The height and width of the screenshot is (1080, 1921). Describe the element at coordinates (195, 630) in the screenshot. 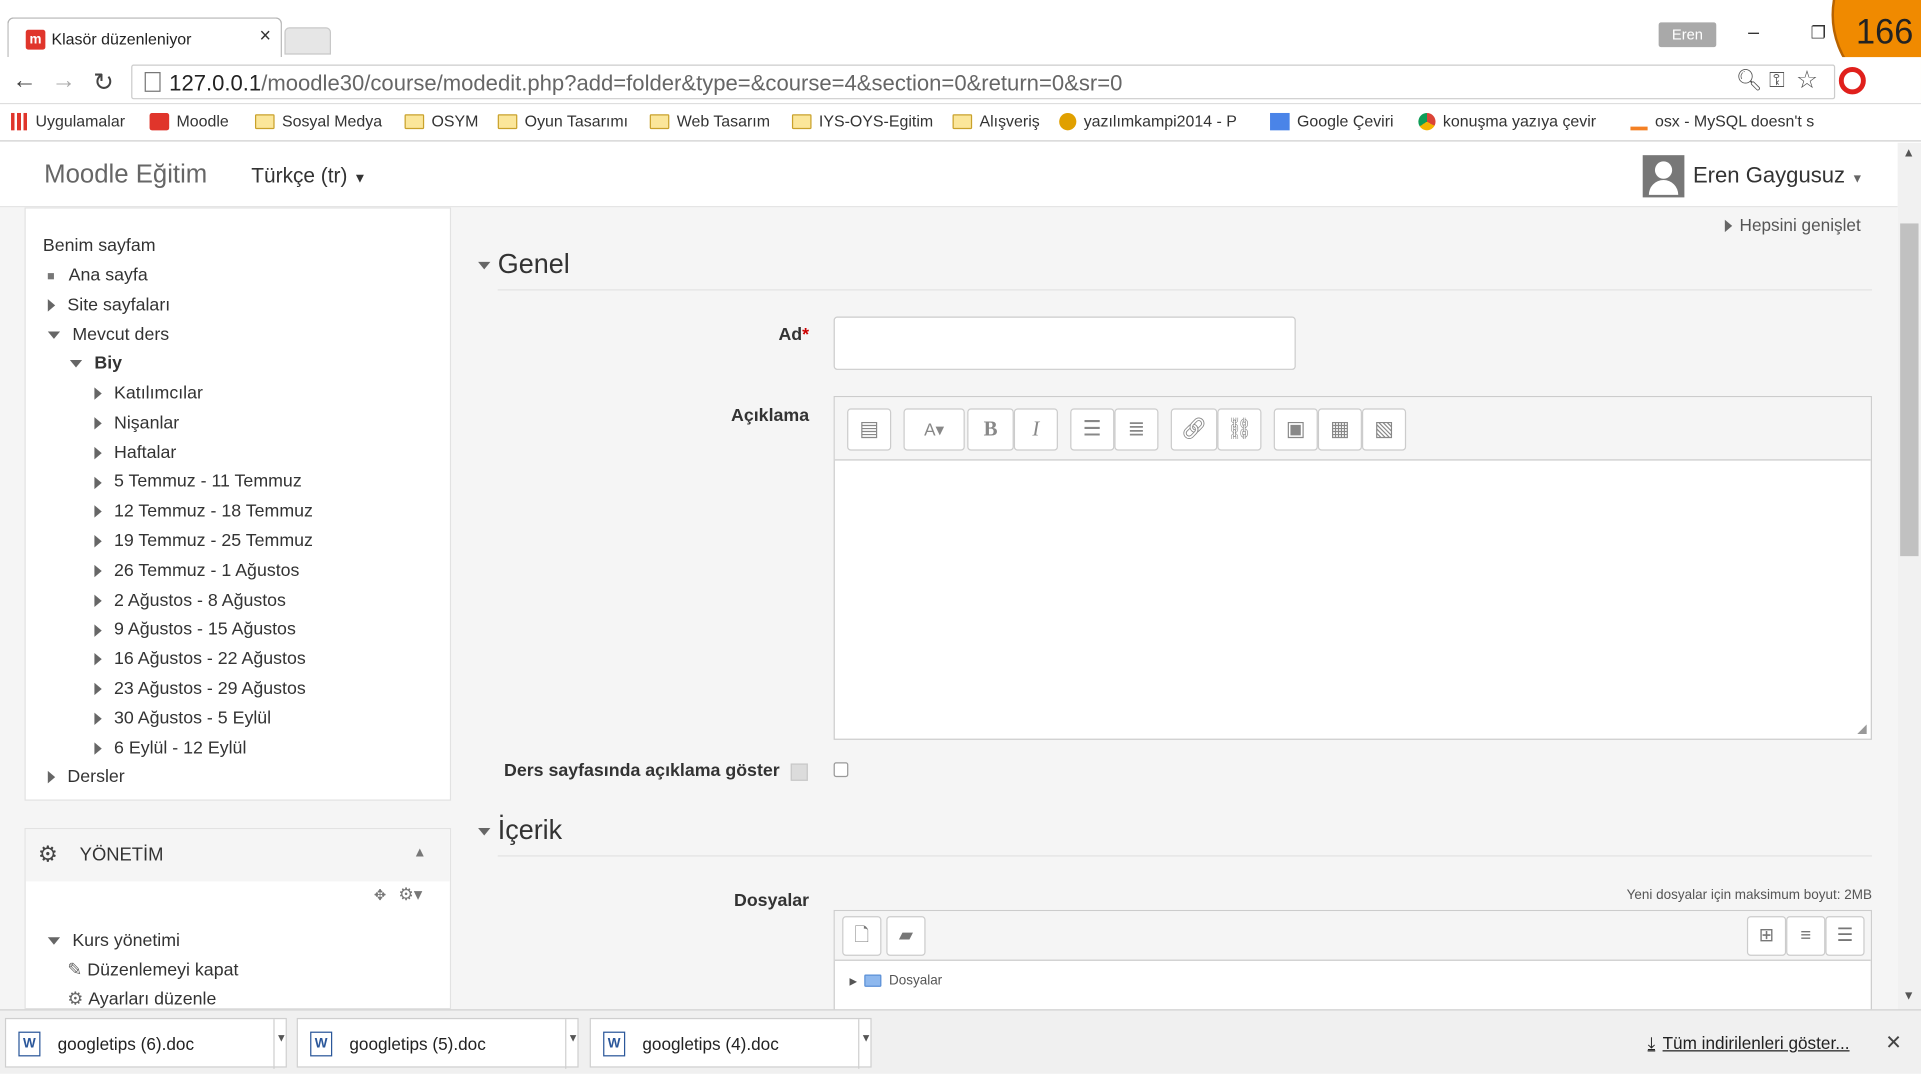

I see `nav-course-item: 9 Ağustos - 15 Ağustos` at that location.